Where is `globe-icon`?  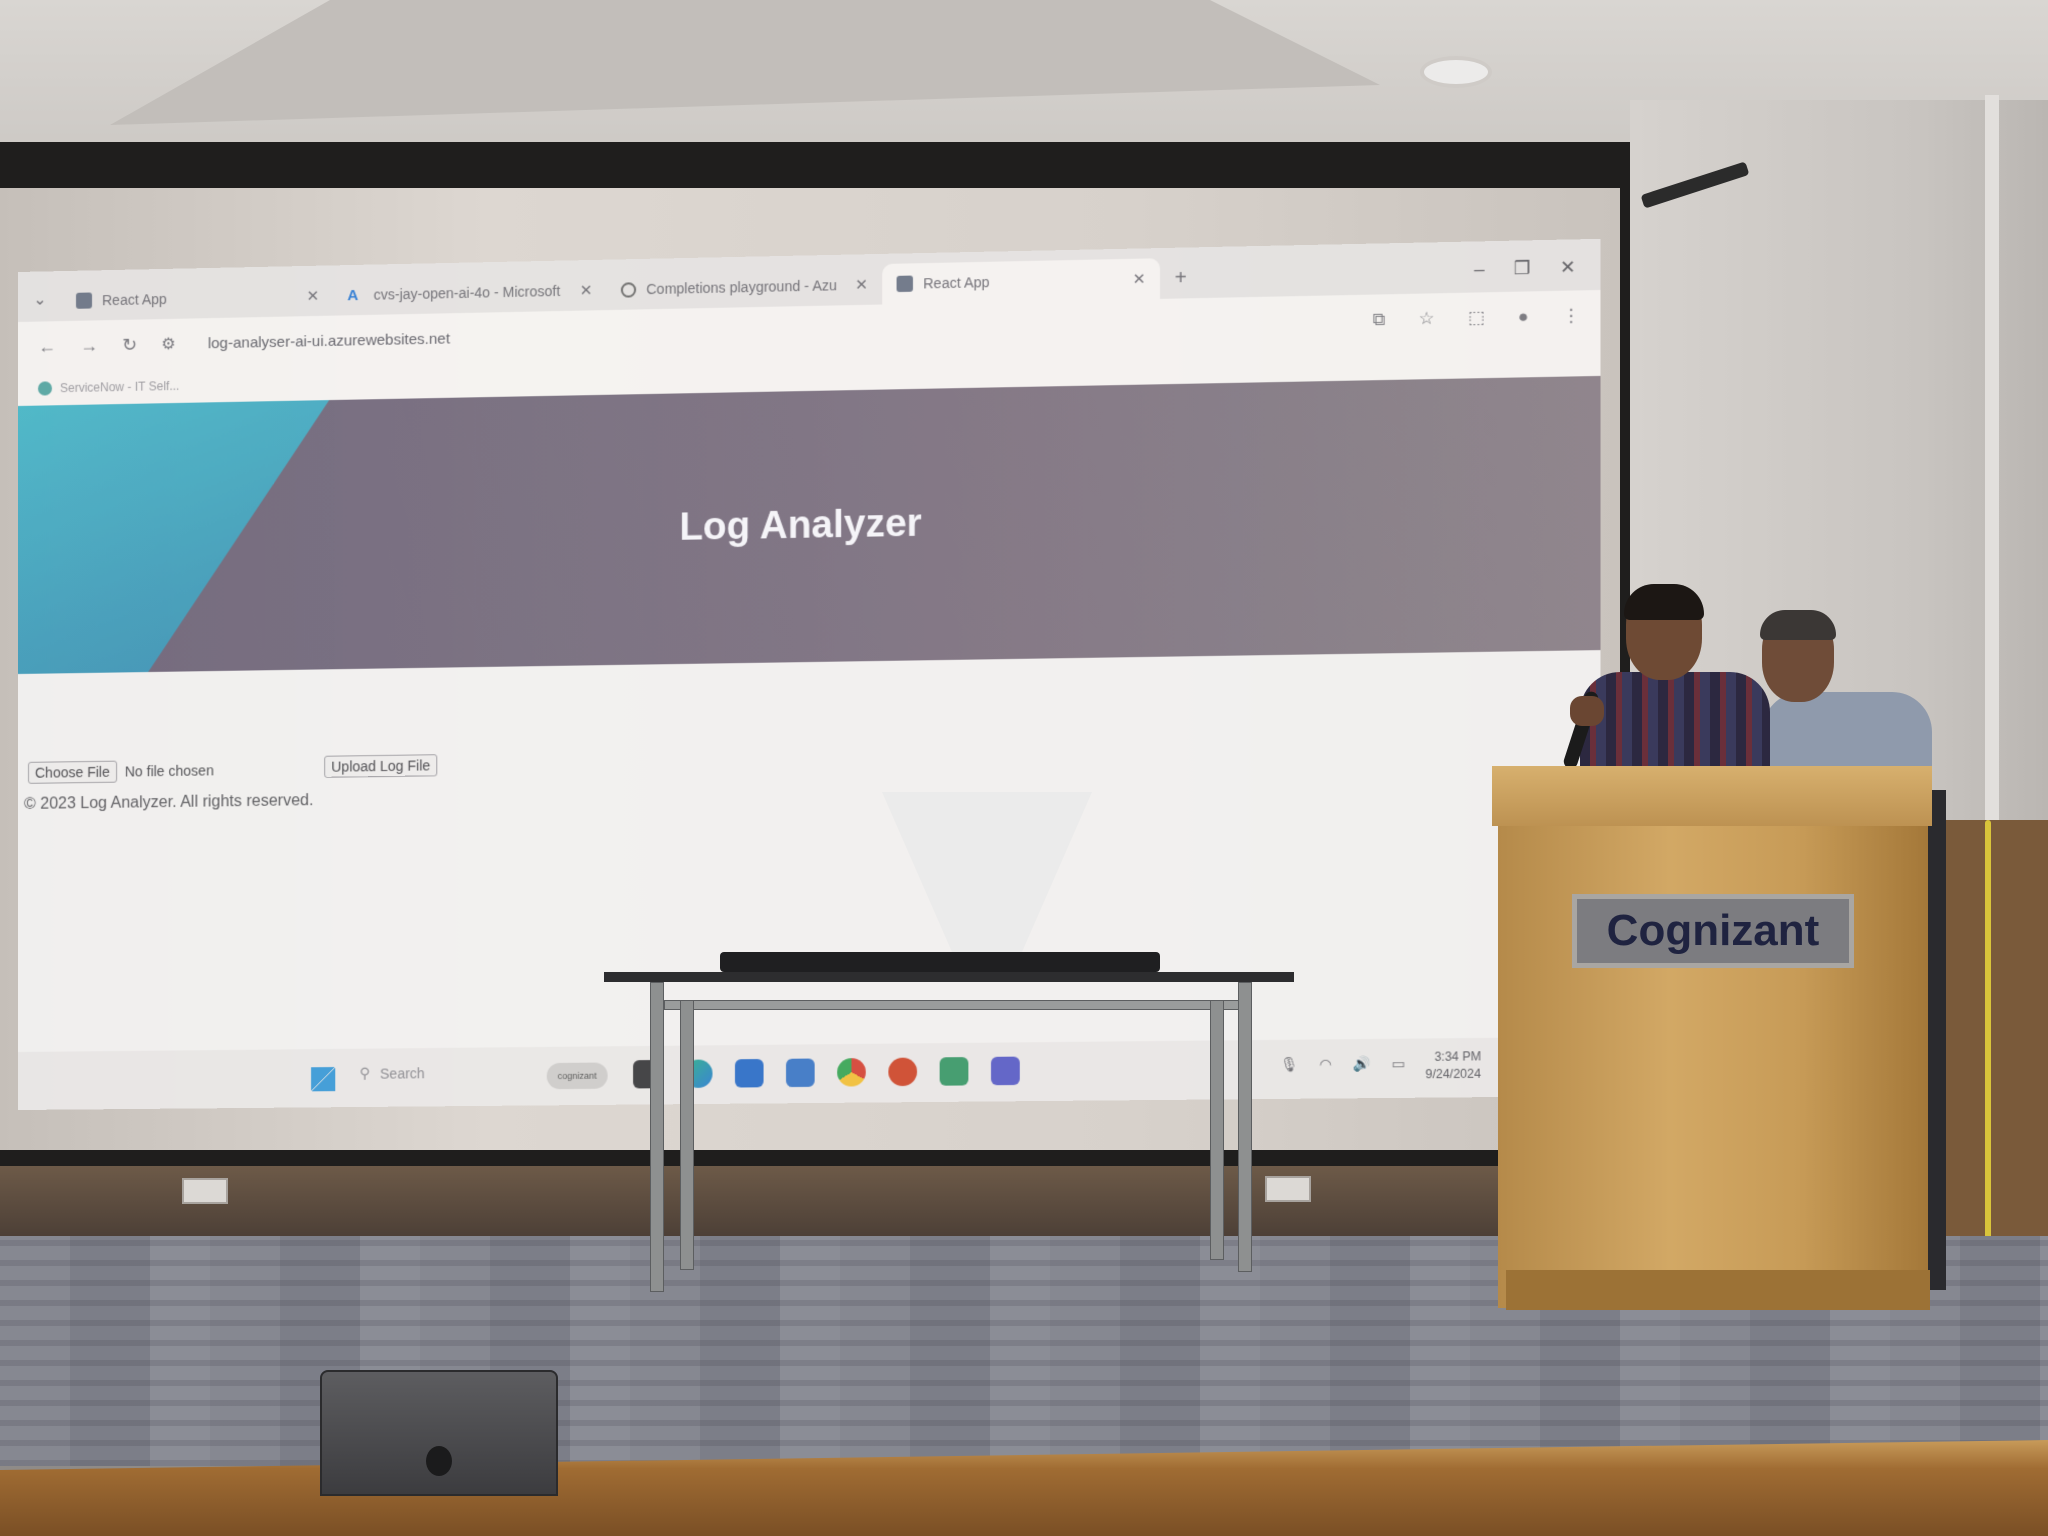
globe-icon is located at coordinates (628, 289).